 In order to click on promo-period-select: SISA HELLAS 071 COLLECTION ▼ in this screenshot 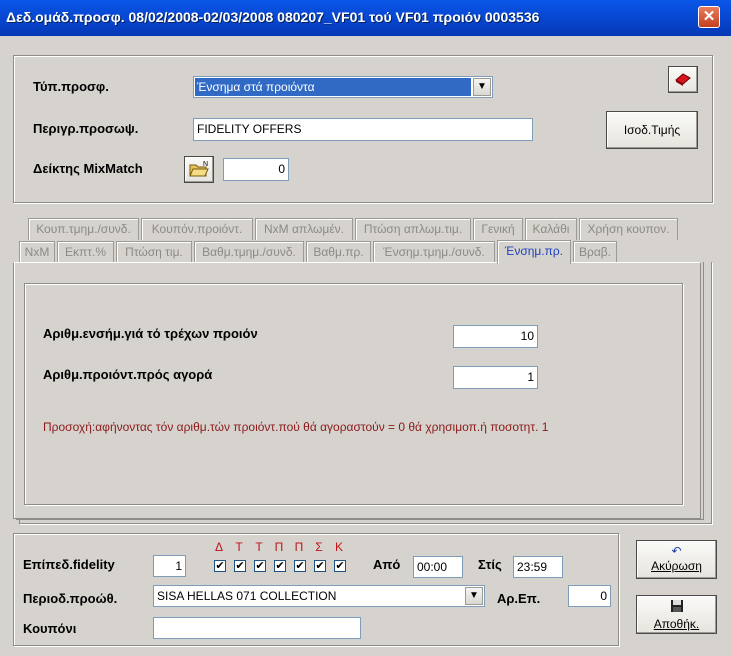, I will do `click(319, 596)`.